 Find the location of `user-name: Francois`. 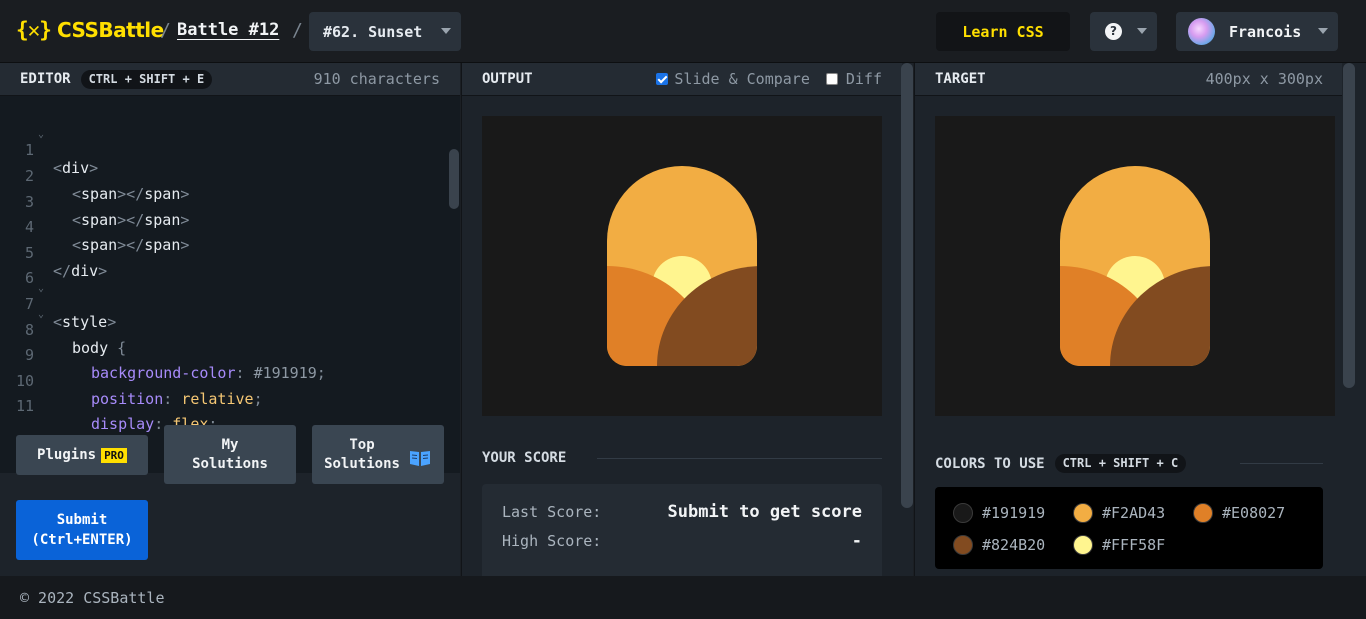

user-name: Francois is located at coordinates (1265, 32).